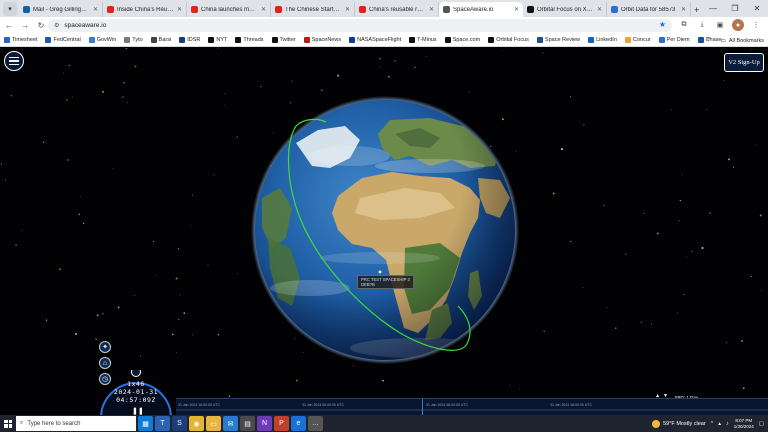 This screenshot has height=432, width=768. Describe the element at coordinates (719, 424) in the screenshot. I see `network-icon: ▴` at that location.